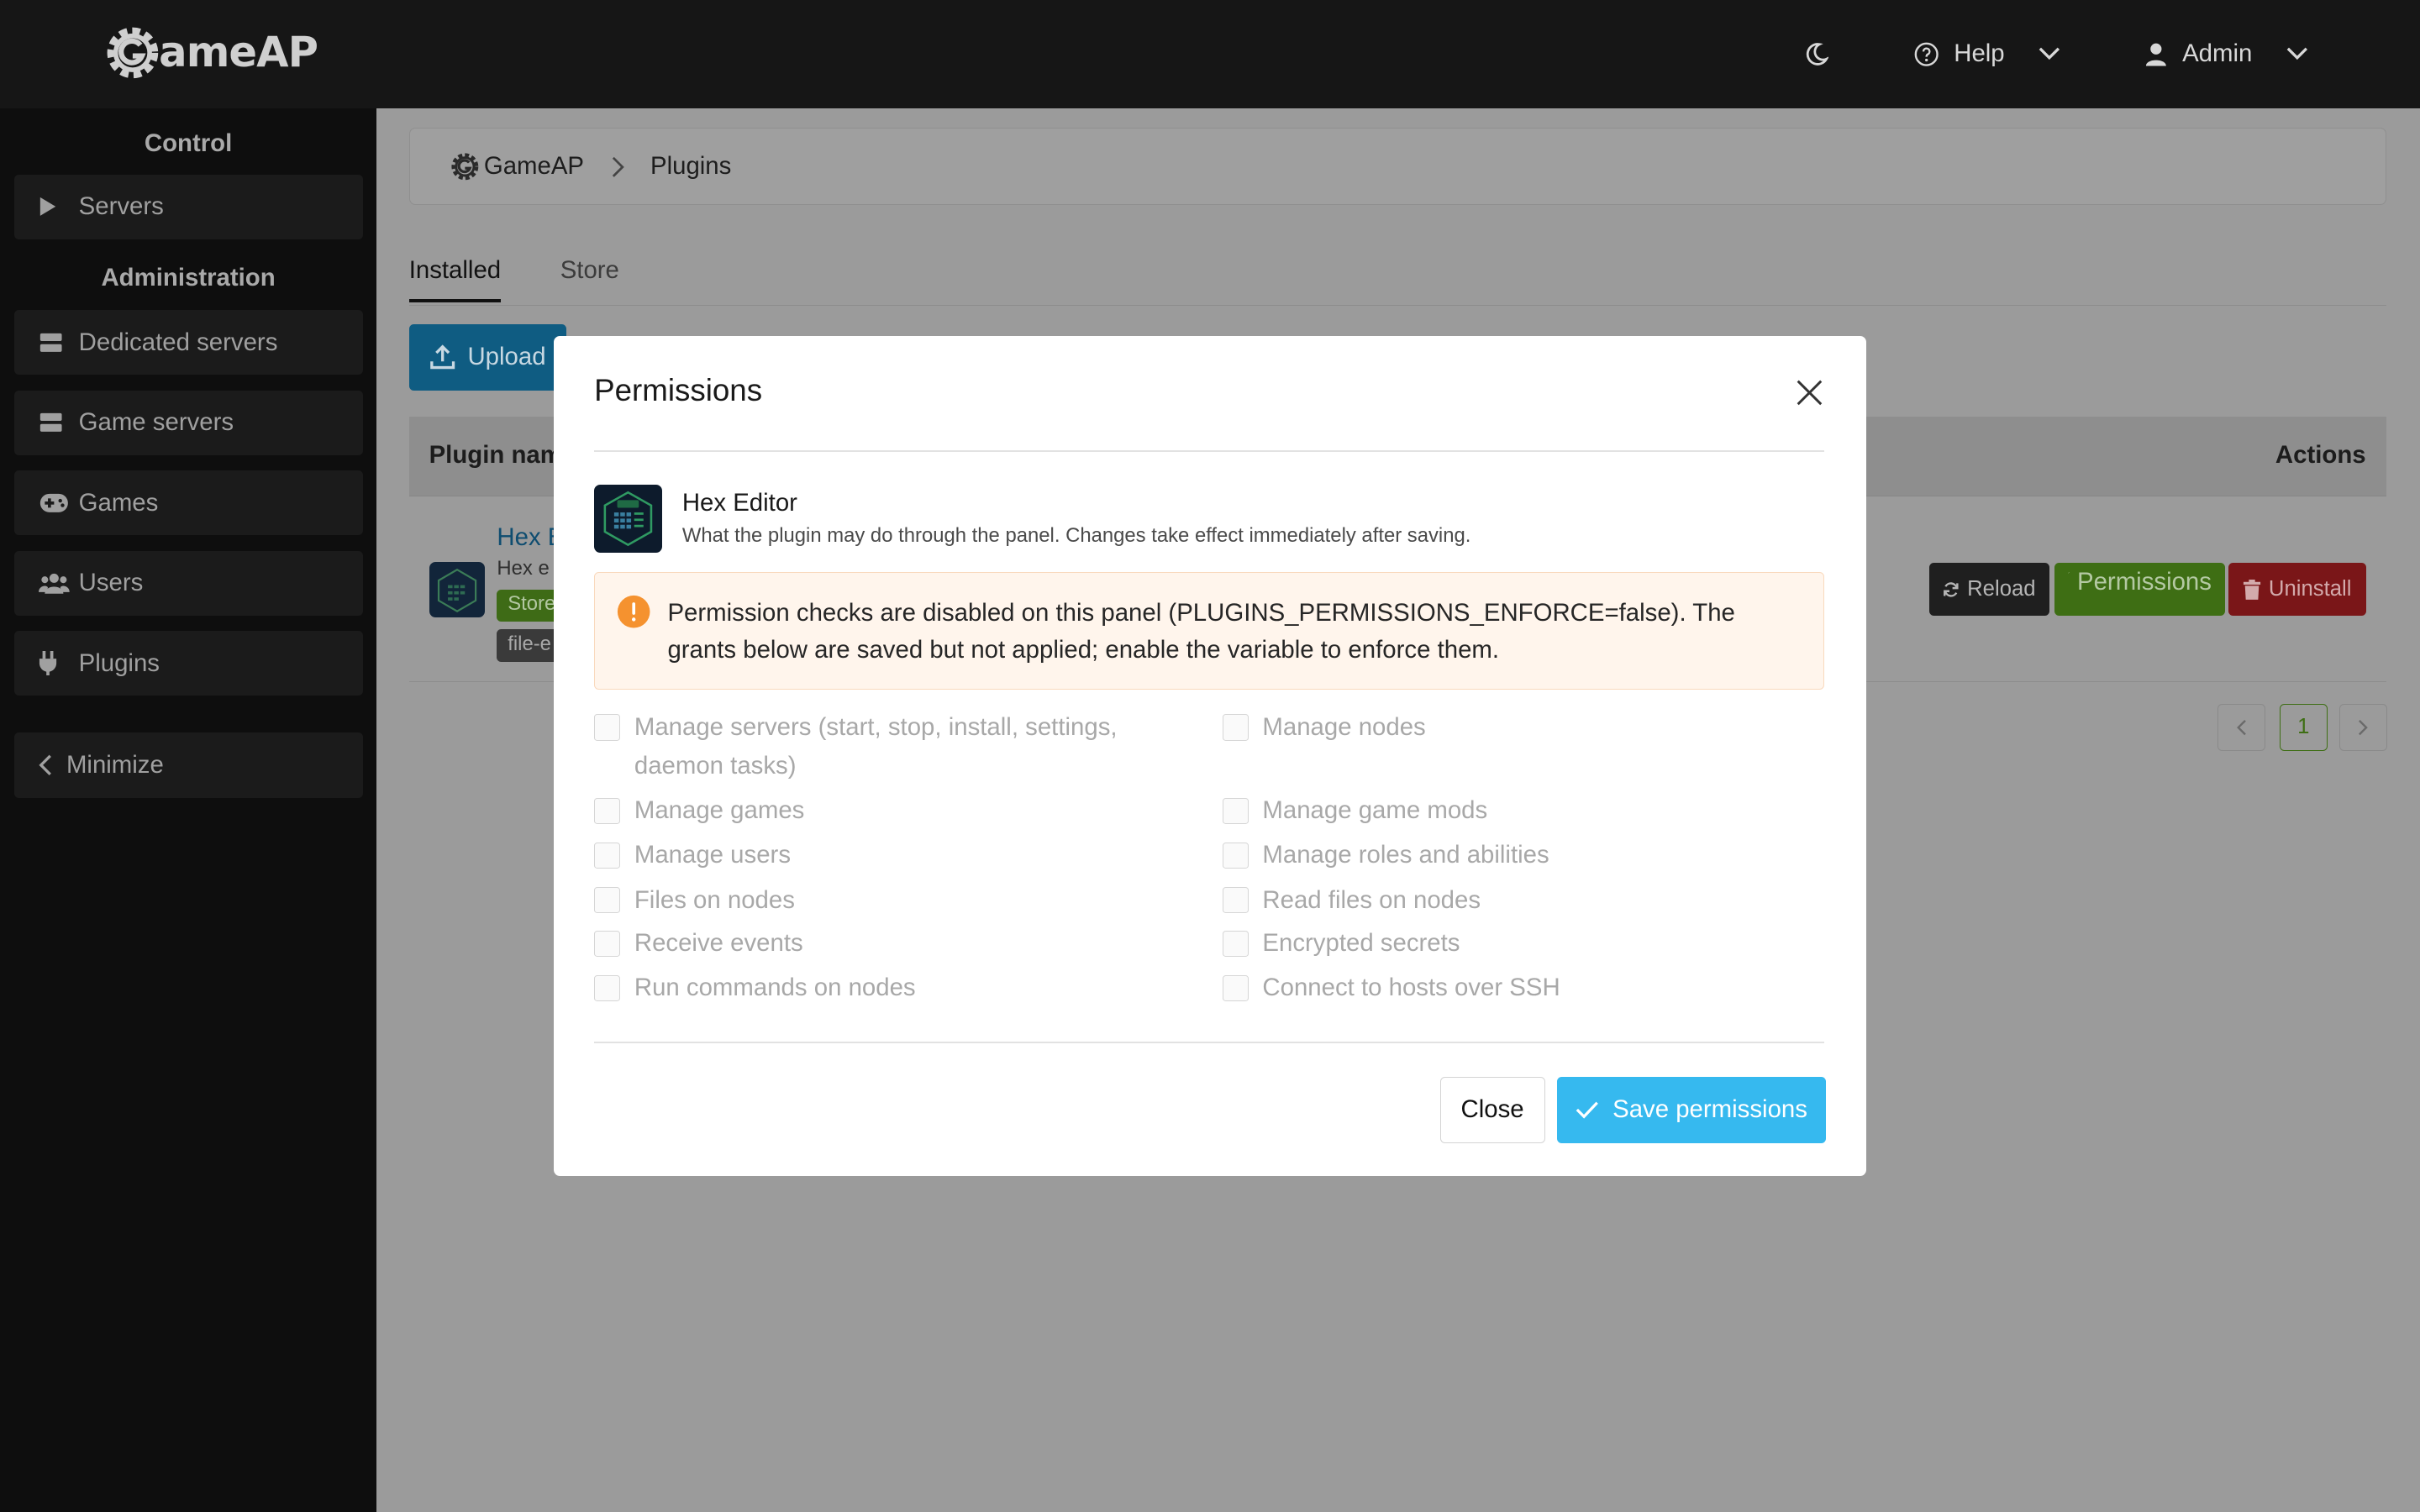 The image size is (2420, 1512). What do you see at coordinates (2303, 727) in the screenshot?
I see `pagination-page: 1` at bounding box center [2303, 727].